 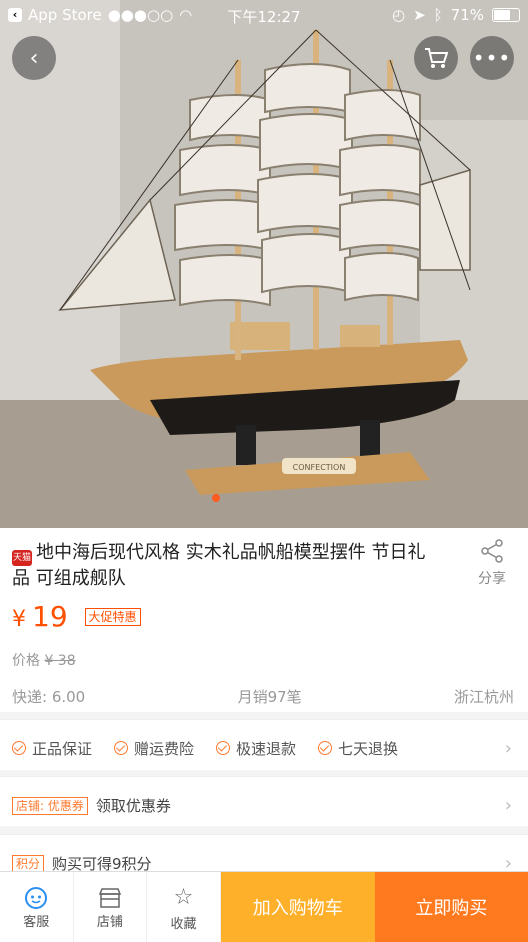 I want to click on bottom-action-bar: 客服 店铺 ☆ 收藏 加入购物车 立即购买, so click(x=264, y=906).